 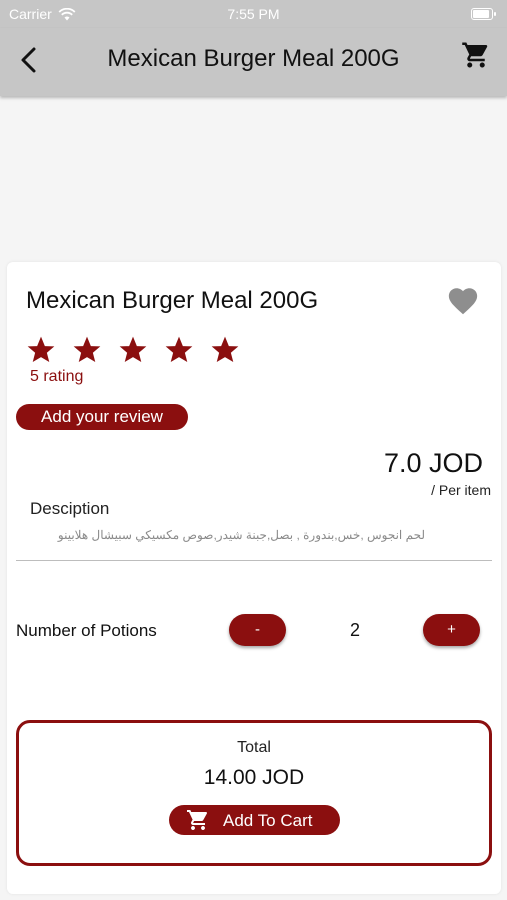 I want to click on total-value: 14.00 JOD, so click(x=254, y=777).